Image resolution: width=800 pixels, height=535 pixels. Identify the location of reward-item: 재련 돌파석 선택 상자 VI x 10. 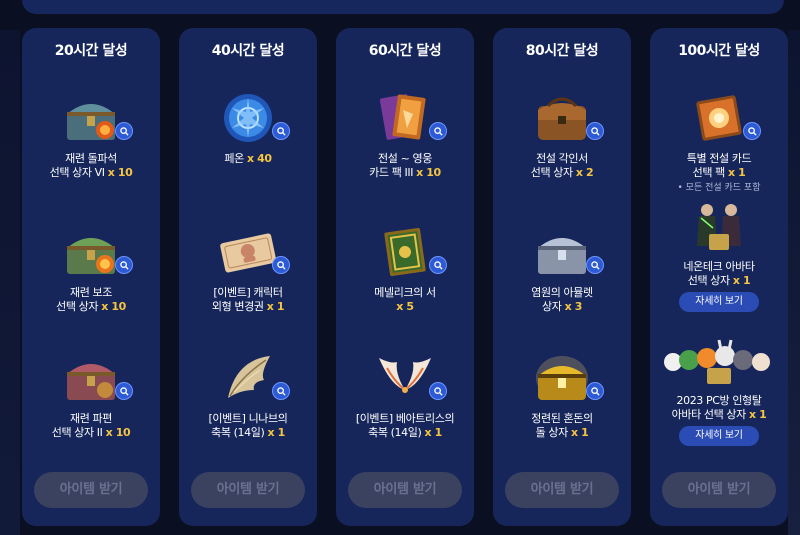
(91, 135).